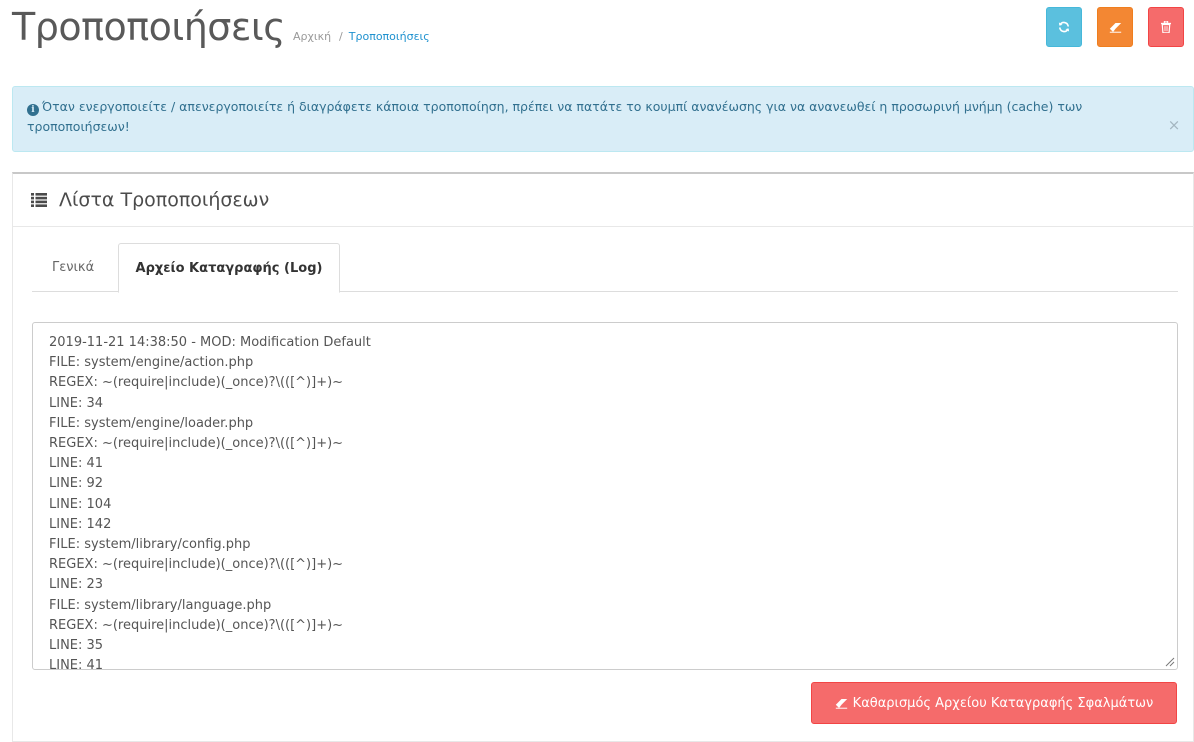 Image resolution: width=1194 pixels, height=742 pixels. What do you see at coordinates (76, 646) in the screenshot?
I see `log-line: LINE: 35` at bounding box center [76, 646].